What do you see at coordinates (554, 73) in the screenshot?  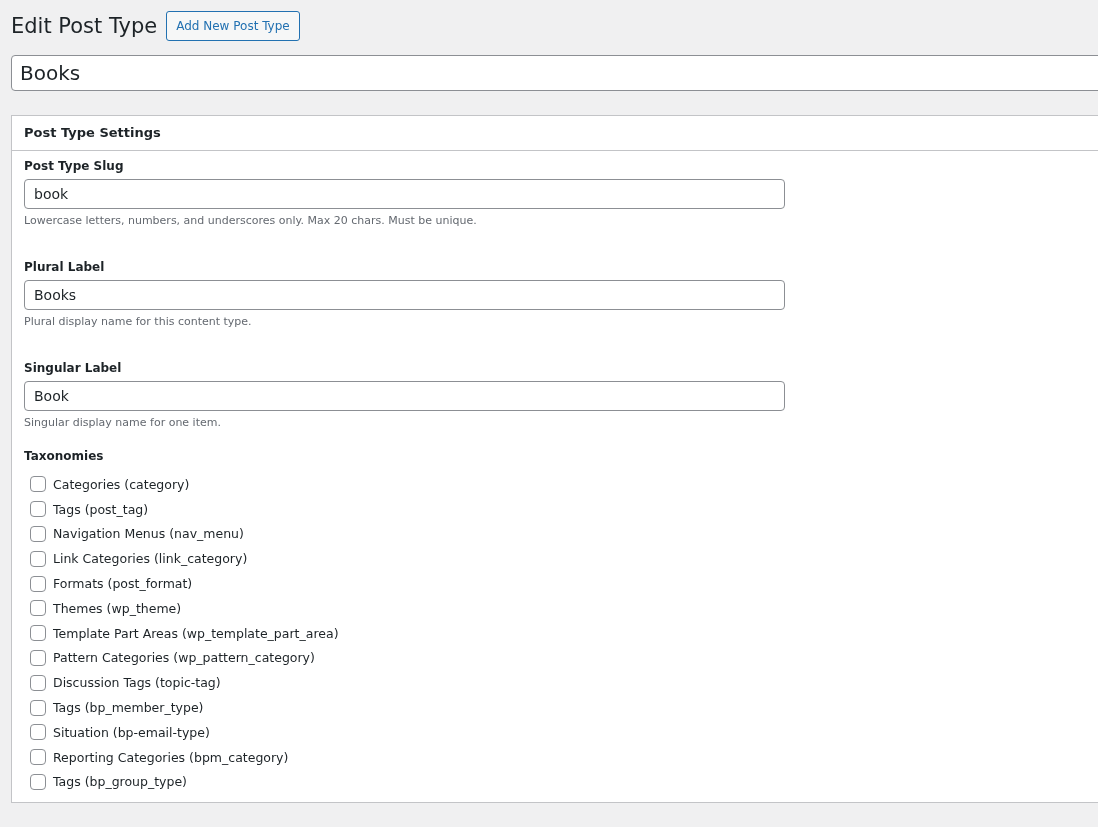 I see `title-field: Books` at bounding box center [554, 73].